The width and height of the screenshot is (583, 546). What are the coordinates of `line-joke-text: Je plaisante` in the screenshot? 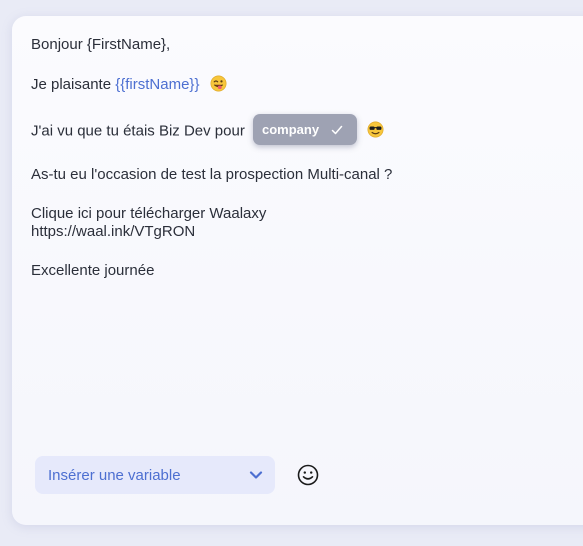 It's located at (73, 84).